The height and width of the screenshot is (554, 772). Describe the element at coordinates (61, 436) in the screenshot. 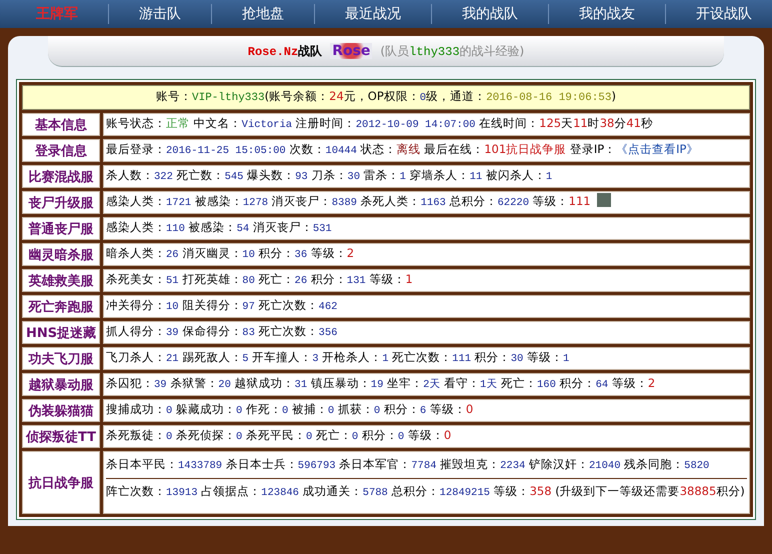

I see `server-label: 侦探叛徒TT` at that location.